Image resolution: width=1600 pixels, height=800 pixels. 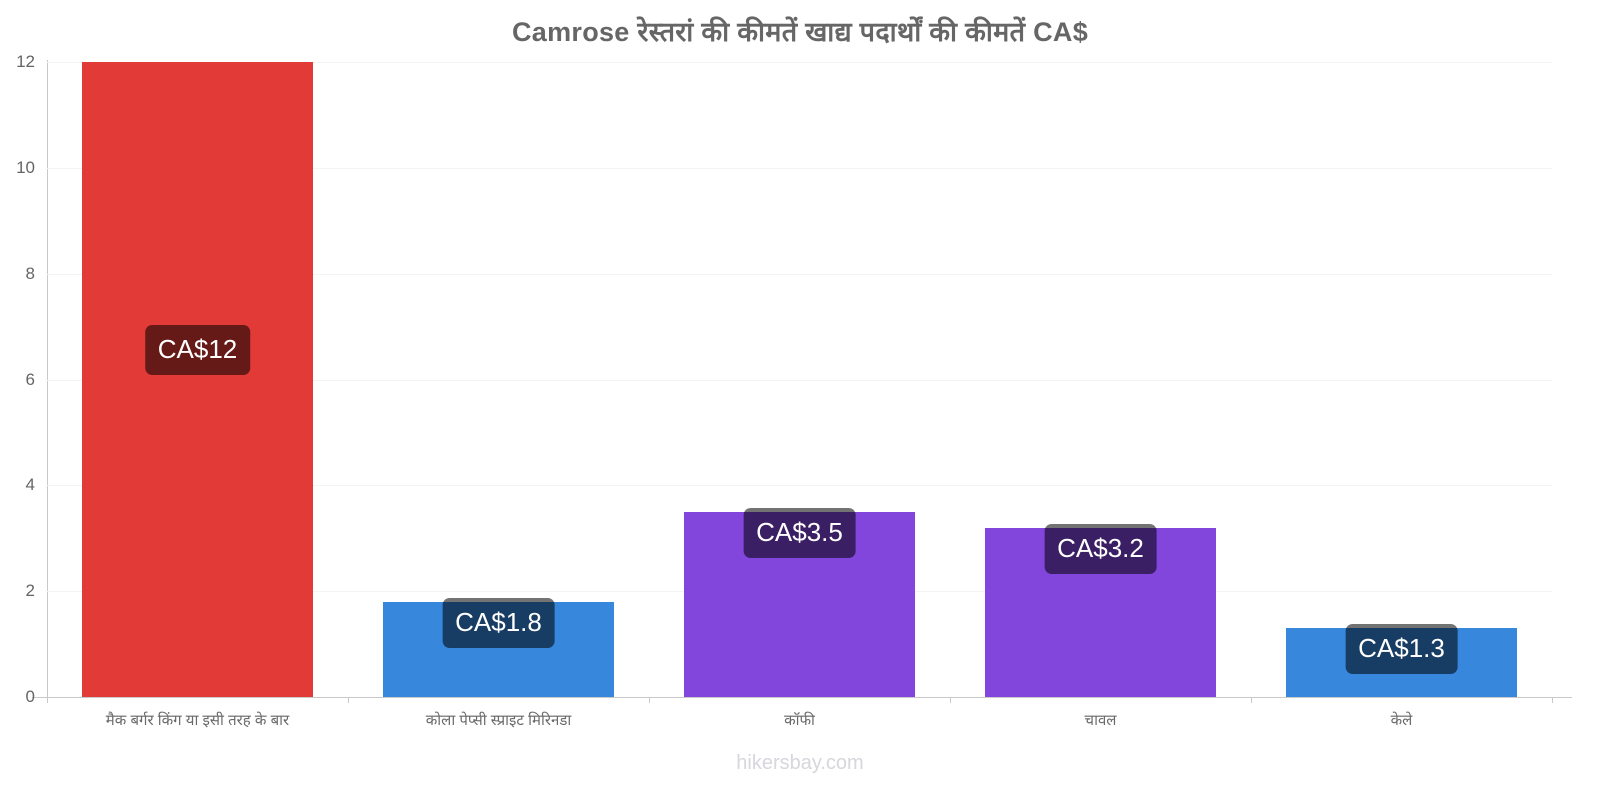 What do you see at coordinates (1401, 720) in the screenshot?
I see `x-axis-label: केले` at bounding box center [1401, 720].